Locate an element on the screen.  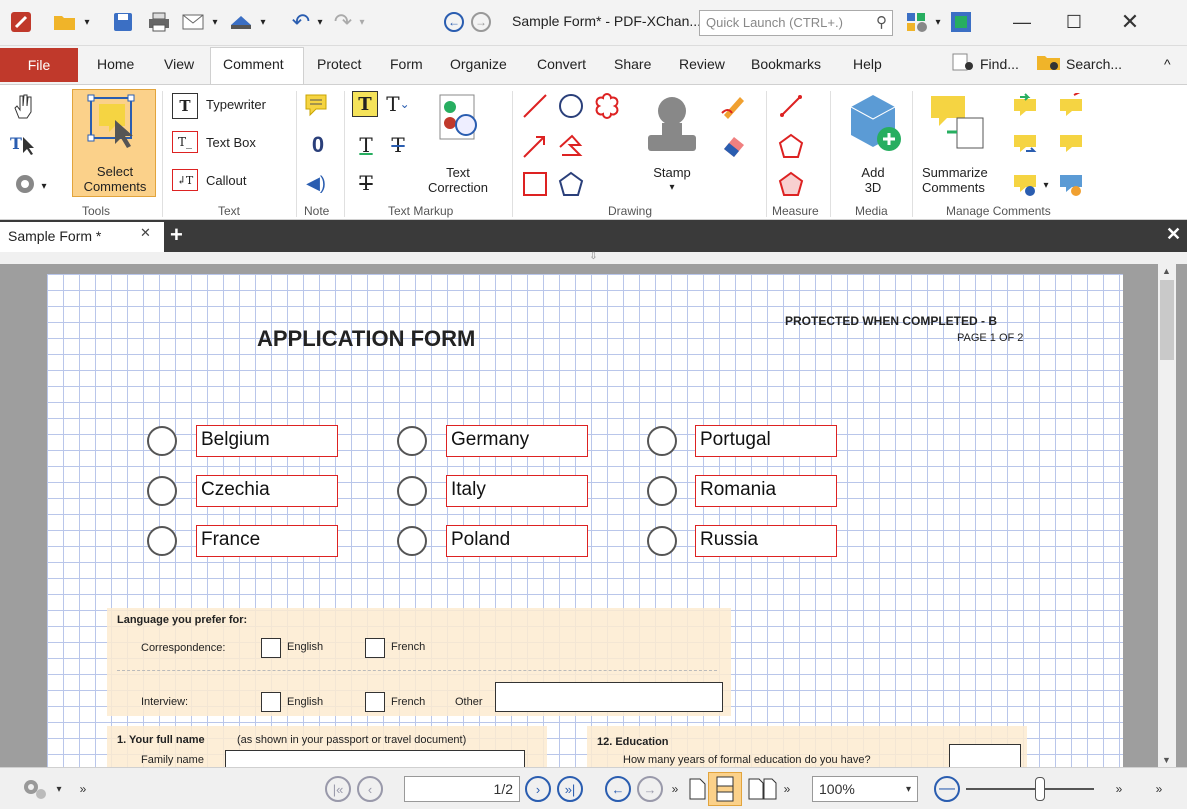
next-page-icon: › is located at coordinates (538, 789).